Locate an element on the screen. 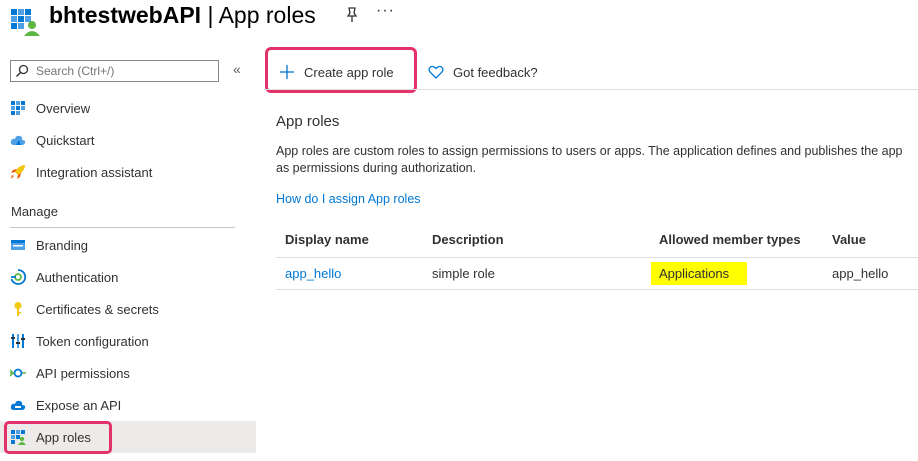 The width and height of the screenshot is (918, 461). heart-icon is located at coordinates (436, 72).